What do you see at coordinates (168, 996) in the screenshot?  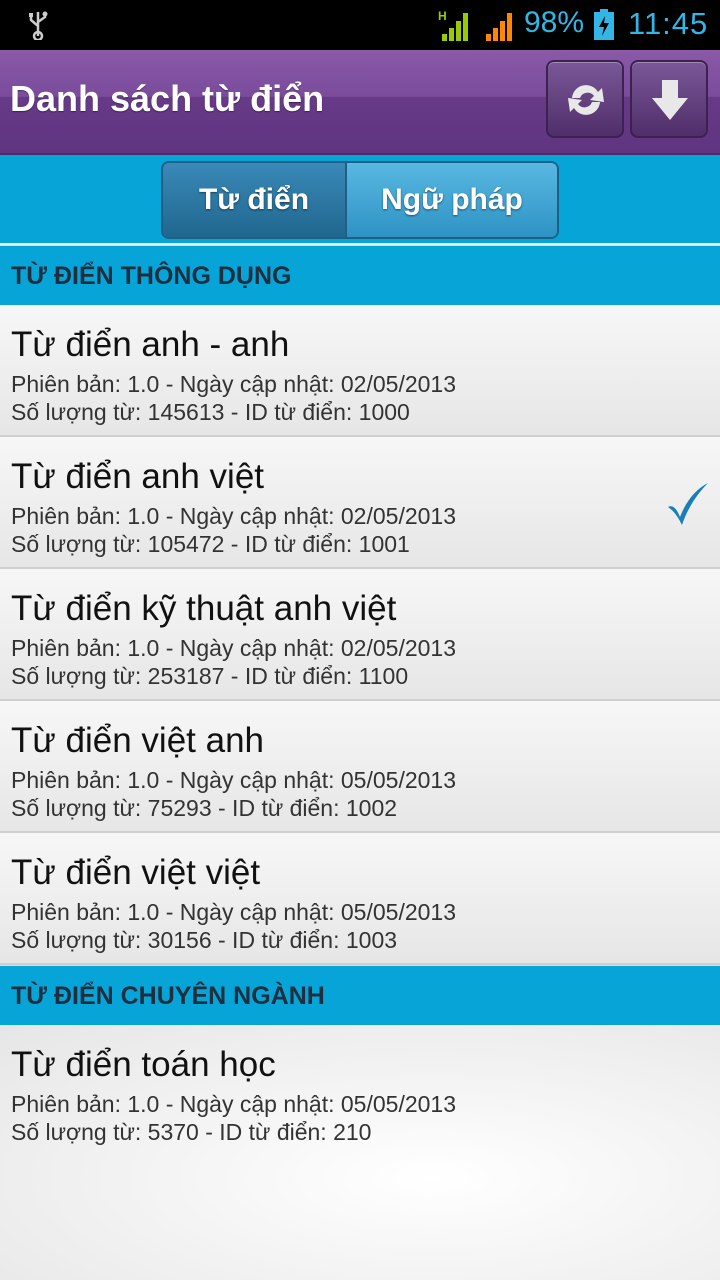 I see `section-title: TỪ ĐIỂN CHUYÊN NGÀNH` at bounding box center [168, 996].